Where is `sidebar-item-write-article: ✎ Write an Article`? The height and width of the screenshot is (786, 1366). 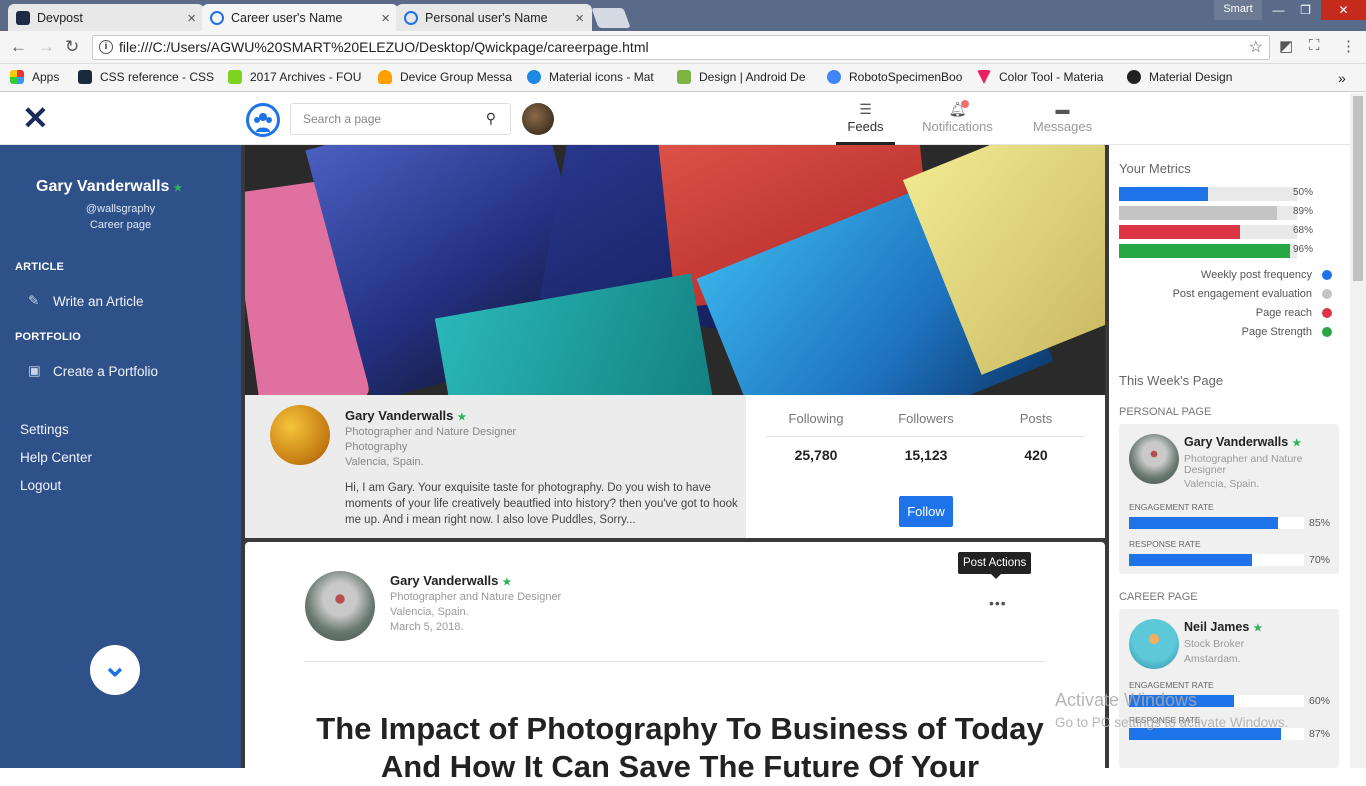
sidebar-item-write-article: ✎ Write an Article is located at coordinates (86, 301).